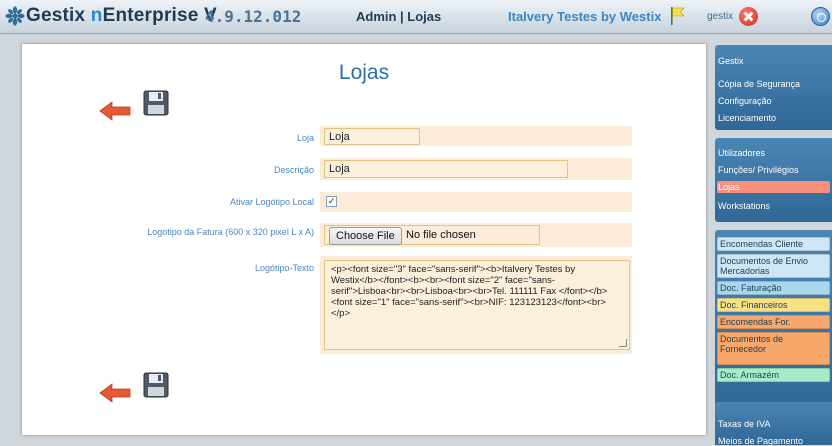 Image resolution: width=832 pixels, height=446 pixels. I want to click on choose-file-button: Choose File, so click(365, 236).